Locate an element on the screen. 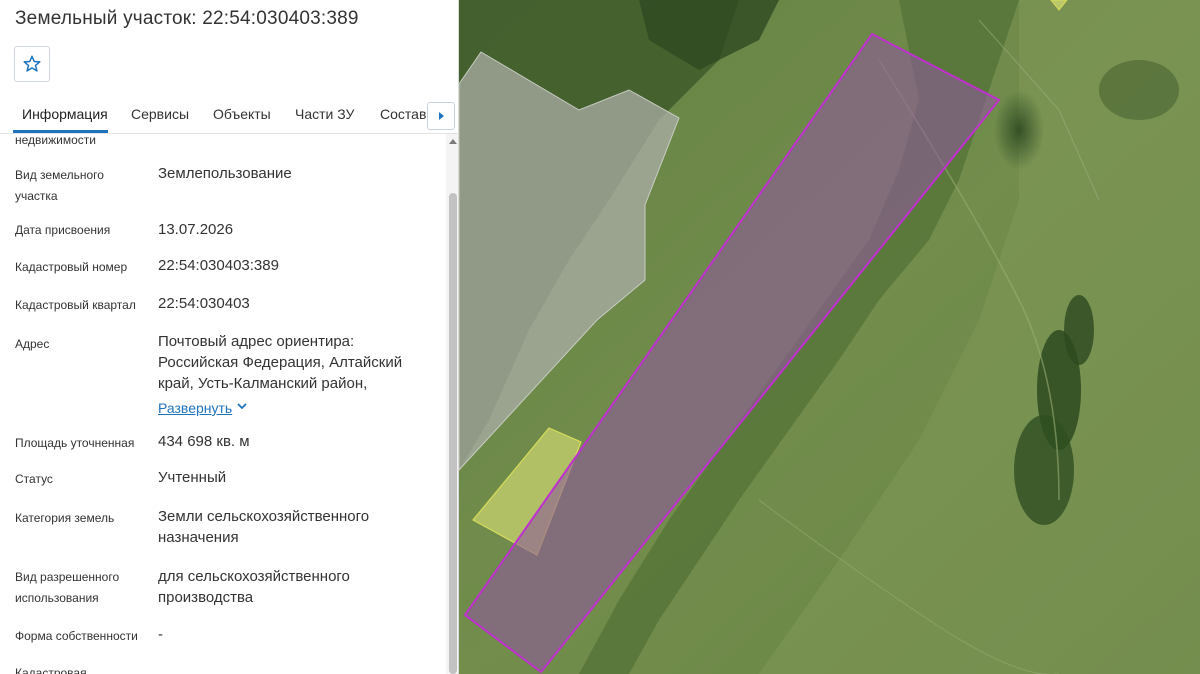 Image resolution: width=1200 pixels, height=674 pixels. permitted-use-value: для сельскохозяйственного производства is located at coordinates (254, 587).